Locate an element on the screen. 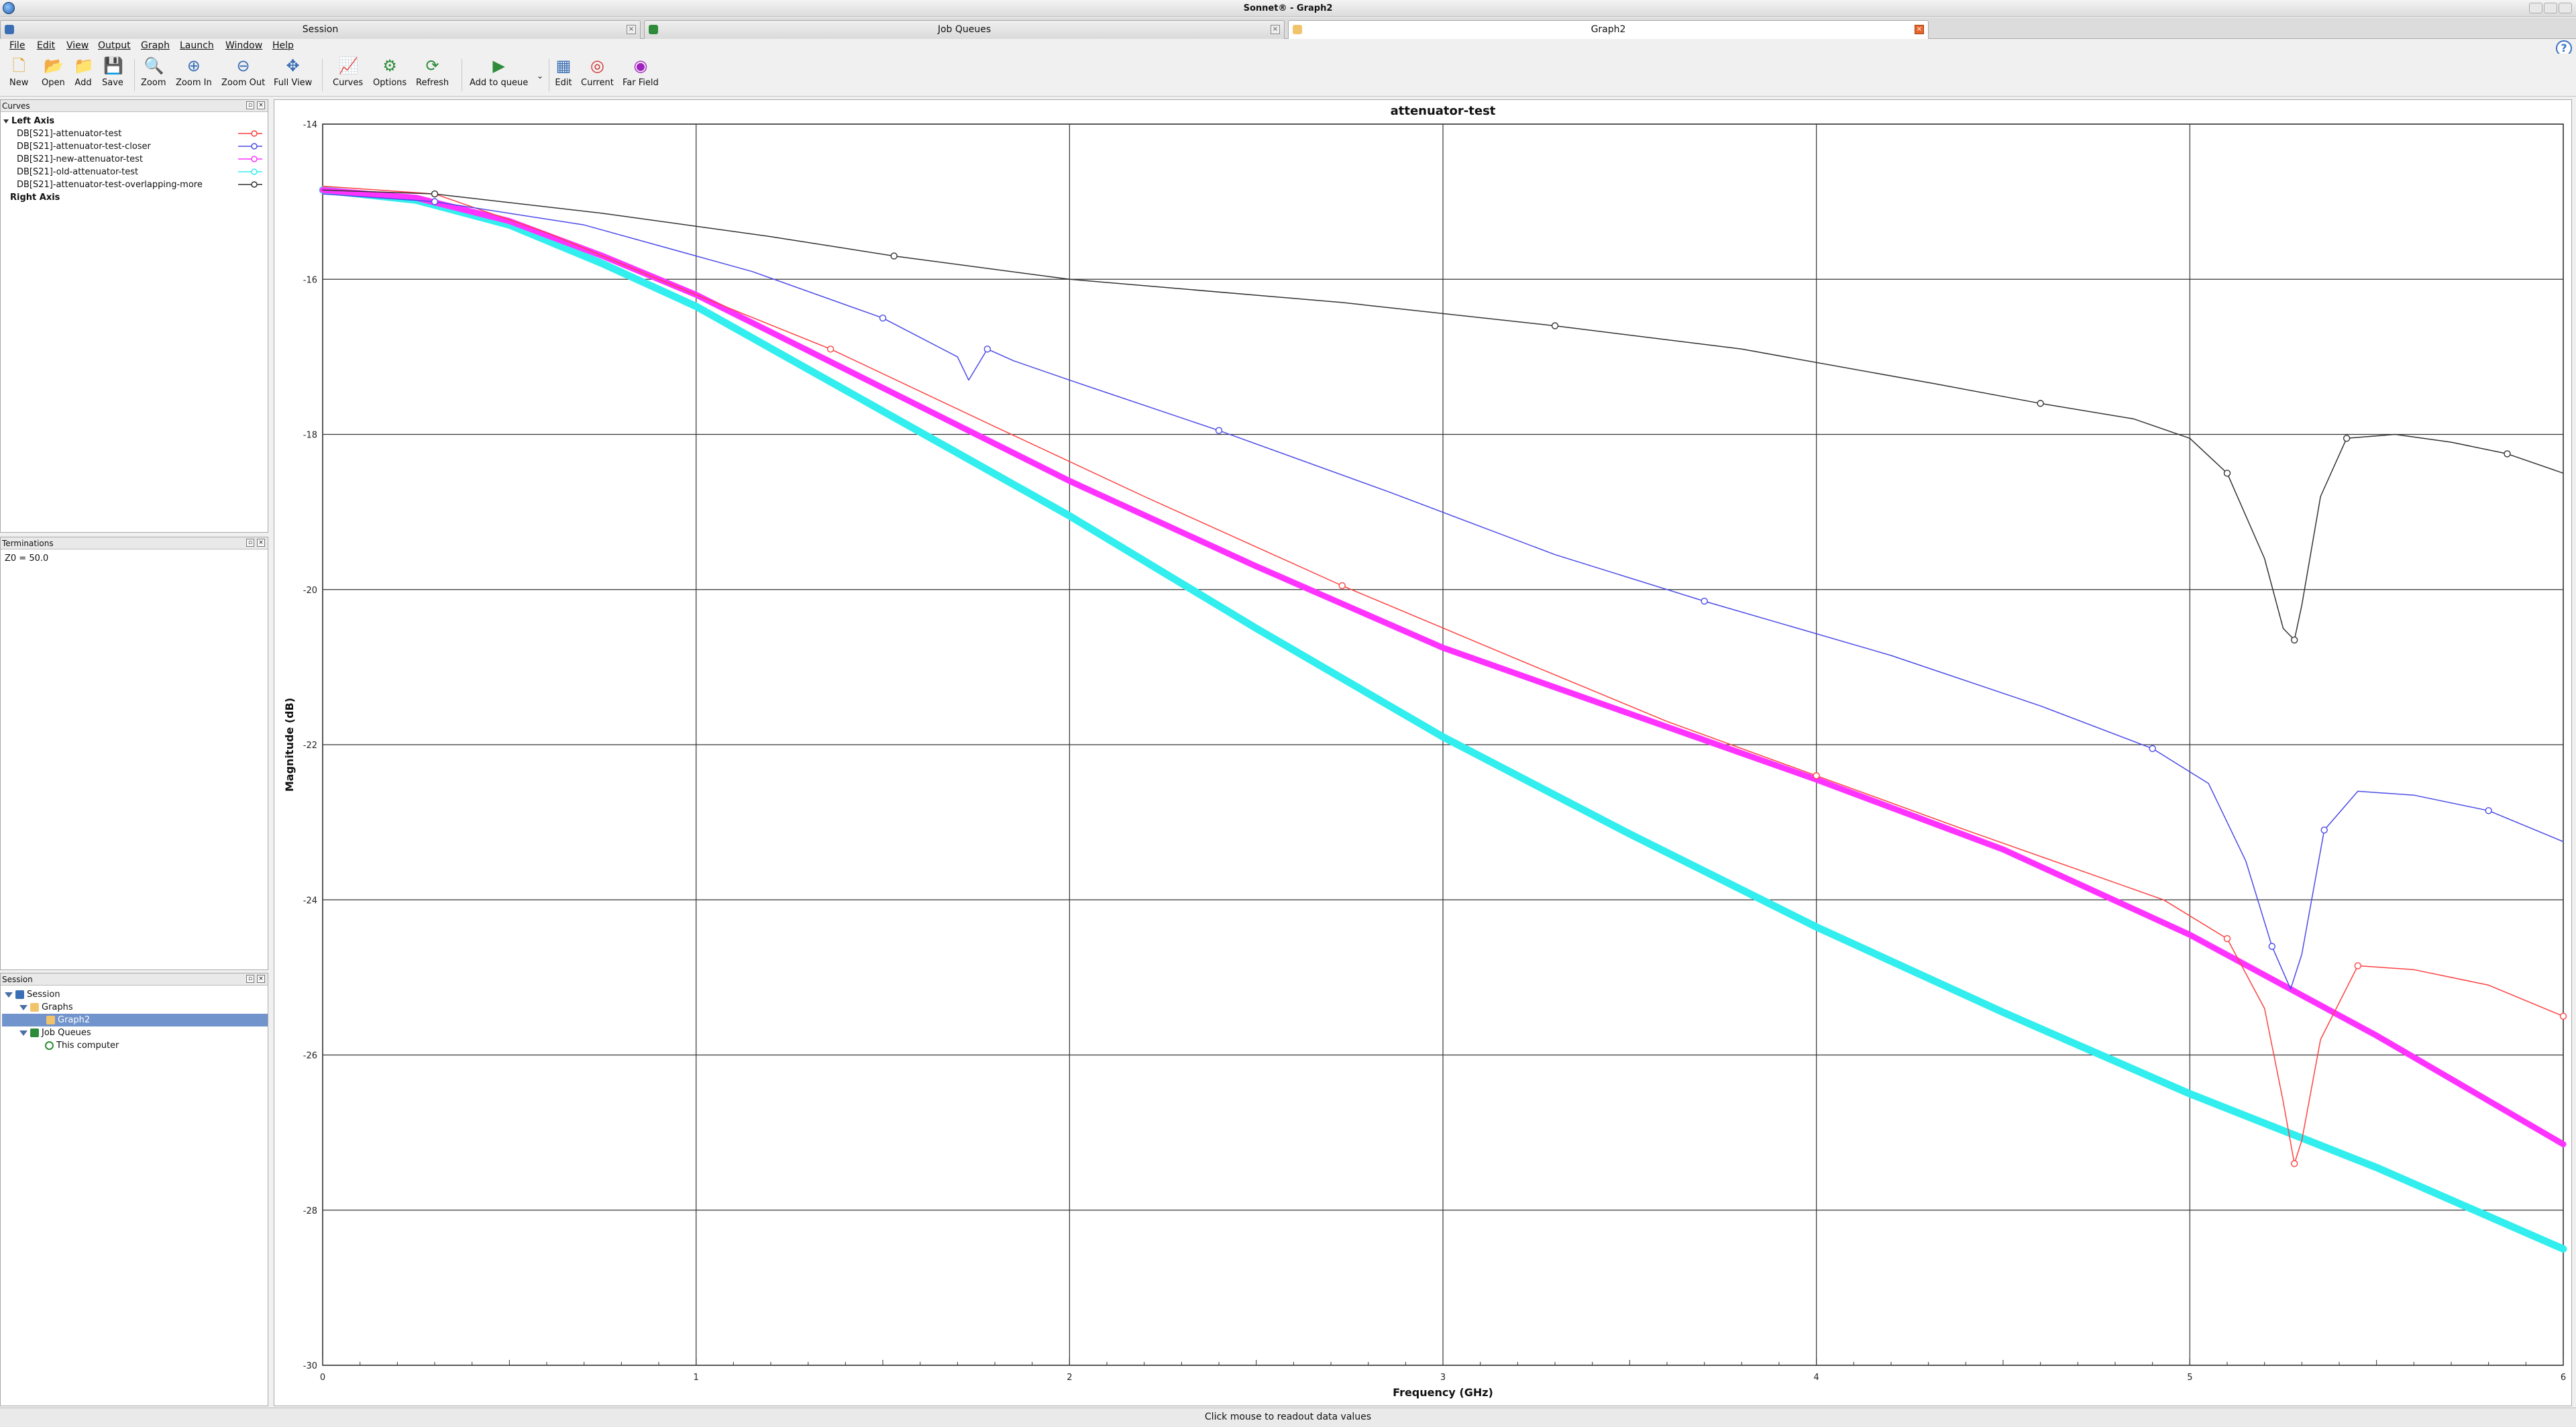  curve-label: DB[S21]-attenuator-test-closer is located at coordinates (84, 147).